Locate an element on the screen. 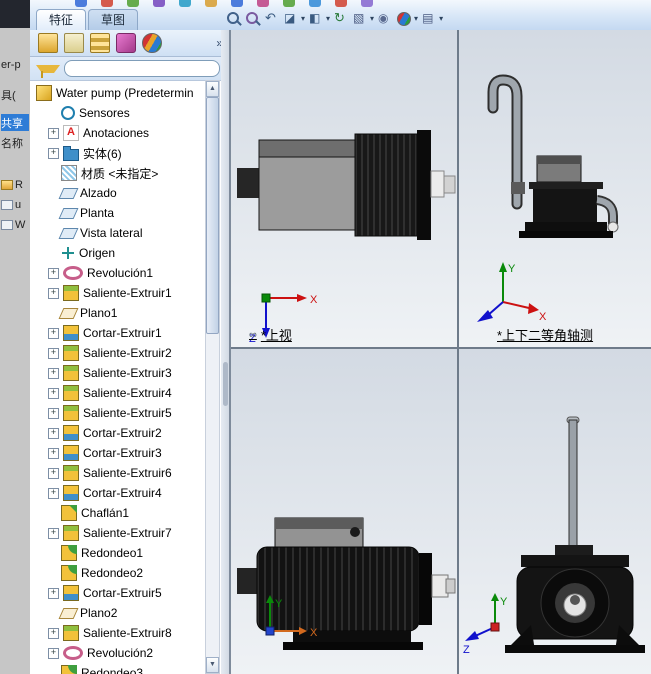 This screenshot has width=651, height=674. tree-item: Vista lateral is located at coordinates (129, 233).